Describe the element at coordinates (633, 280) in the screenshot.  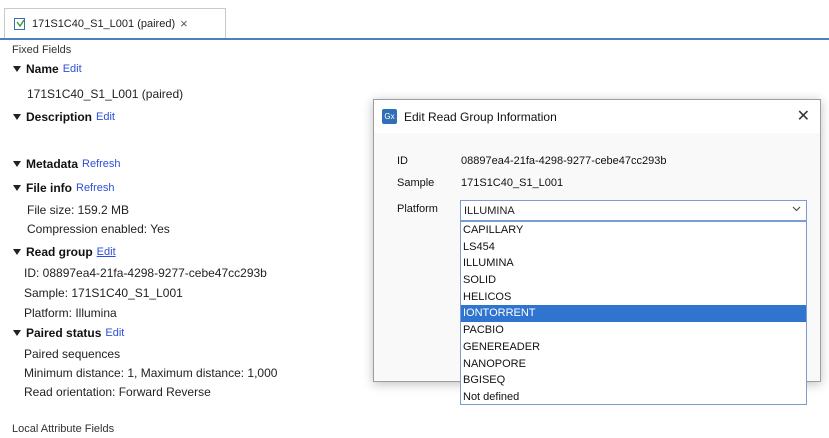
I see `platform-option: SOLID` at that location.